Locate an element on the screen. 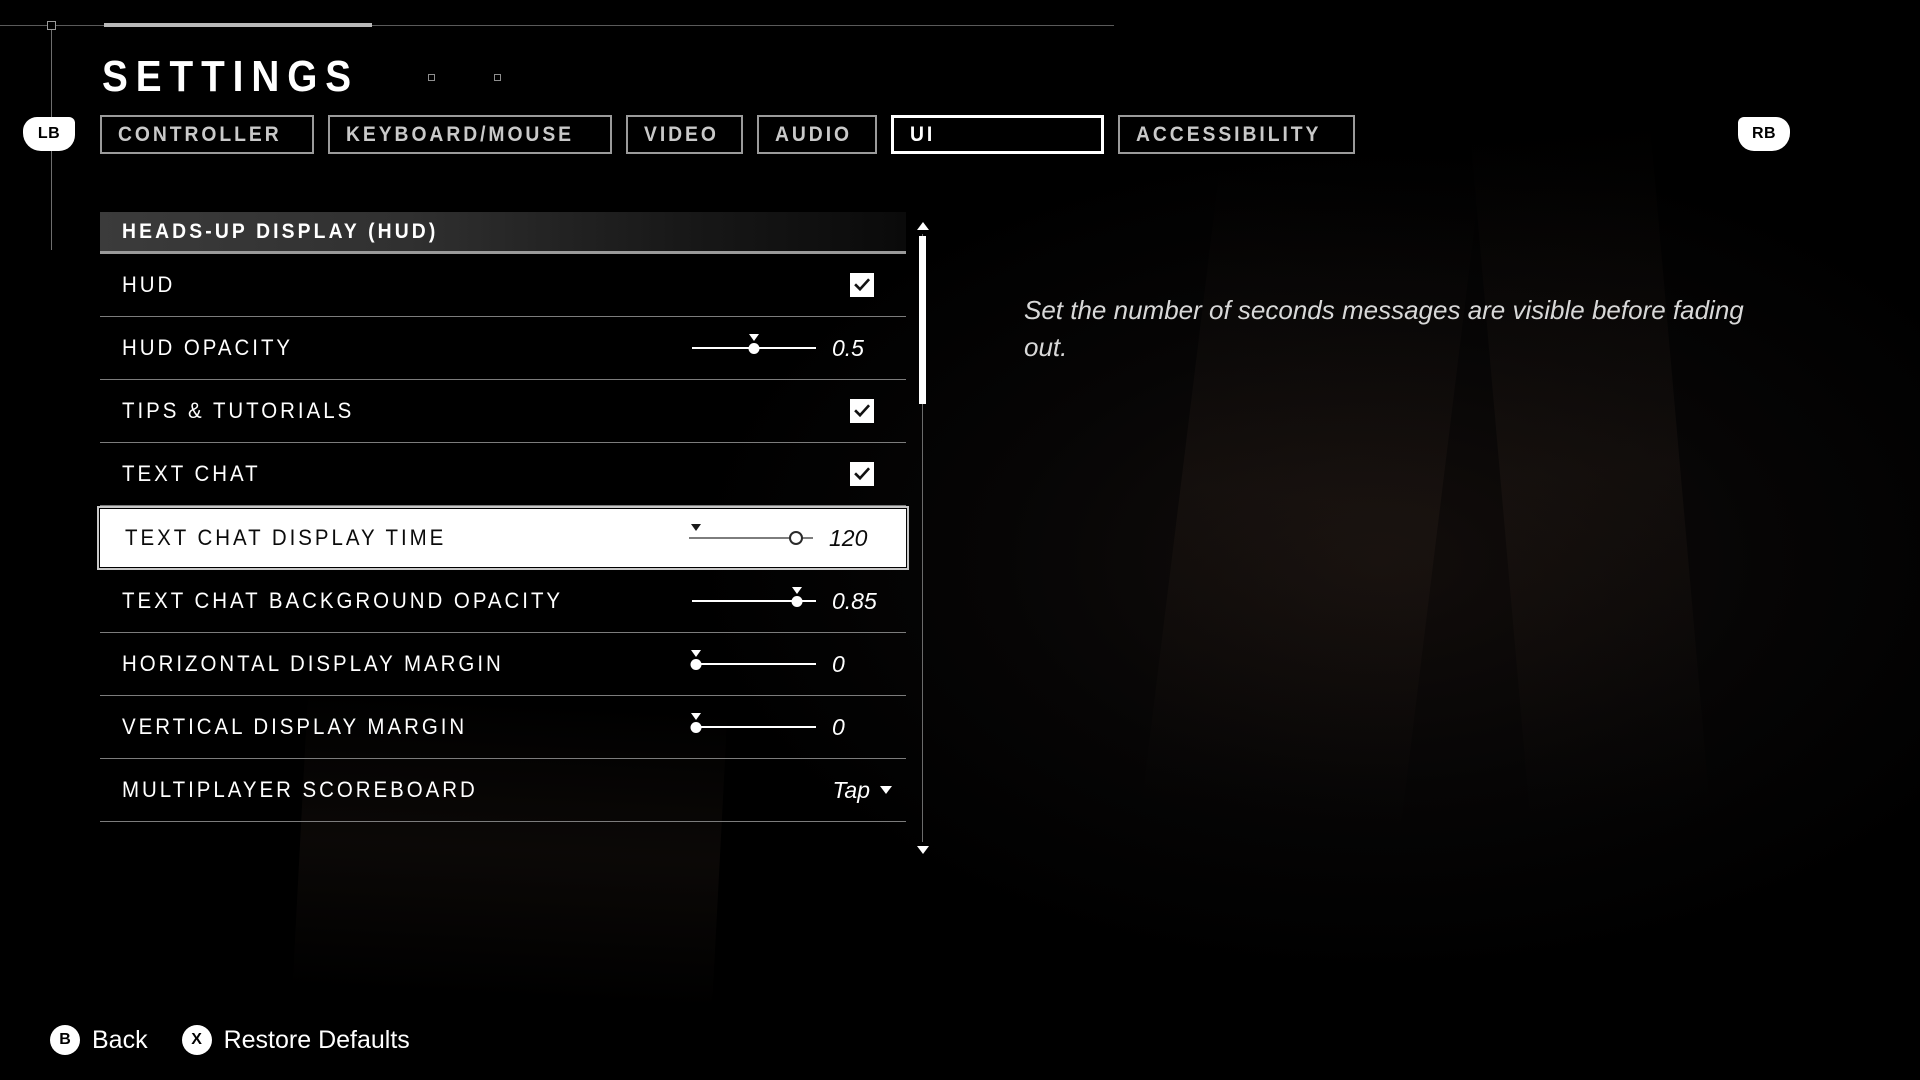 The image size is (1920, 1080). setting-row-label: HORIZONTAL DISPLAY MARGIN is located at coordinates (313, 663).